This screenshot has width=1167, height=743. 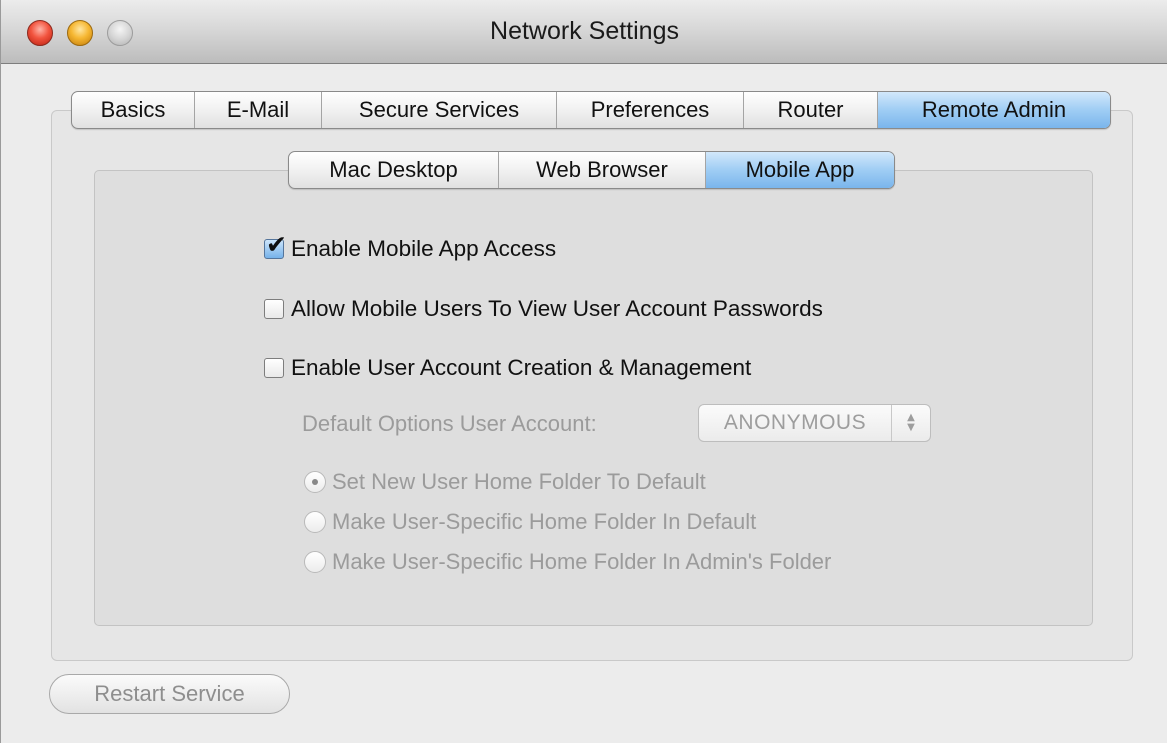 I want to click on restart-service-button: Restart Service, so click(x=169, y=694).